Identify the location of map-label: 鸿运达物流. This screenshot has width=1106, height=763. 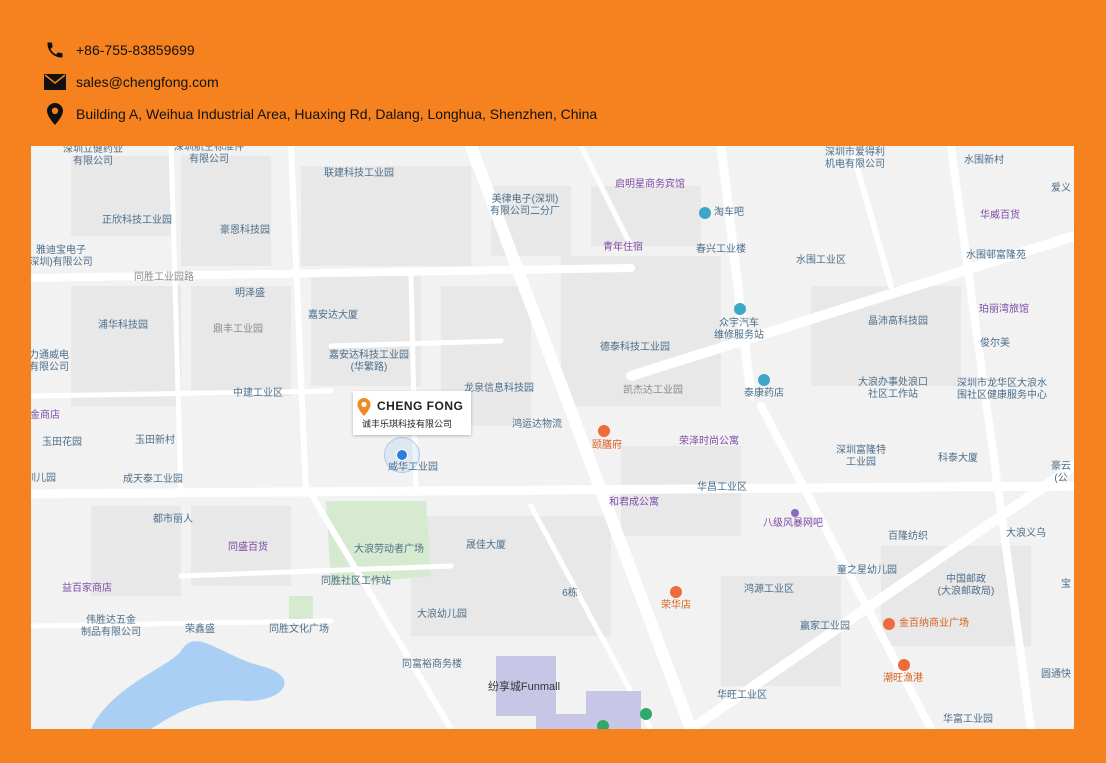
(537, 425).